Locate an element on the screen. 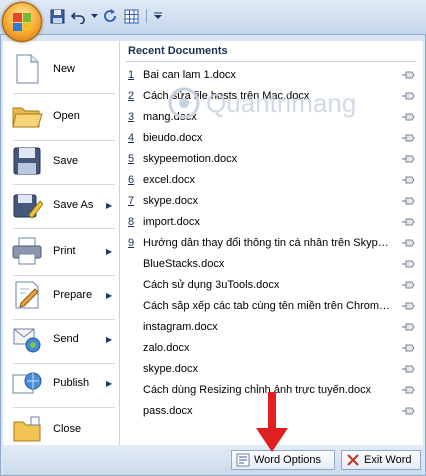 Image resolution: width=426 pixels, height=476 pixels. menu-item-save-as: Save As ▶ is located at coordinates (61, 205).